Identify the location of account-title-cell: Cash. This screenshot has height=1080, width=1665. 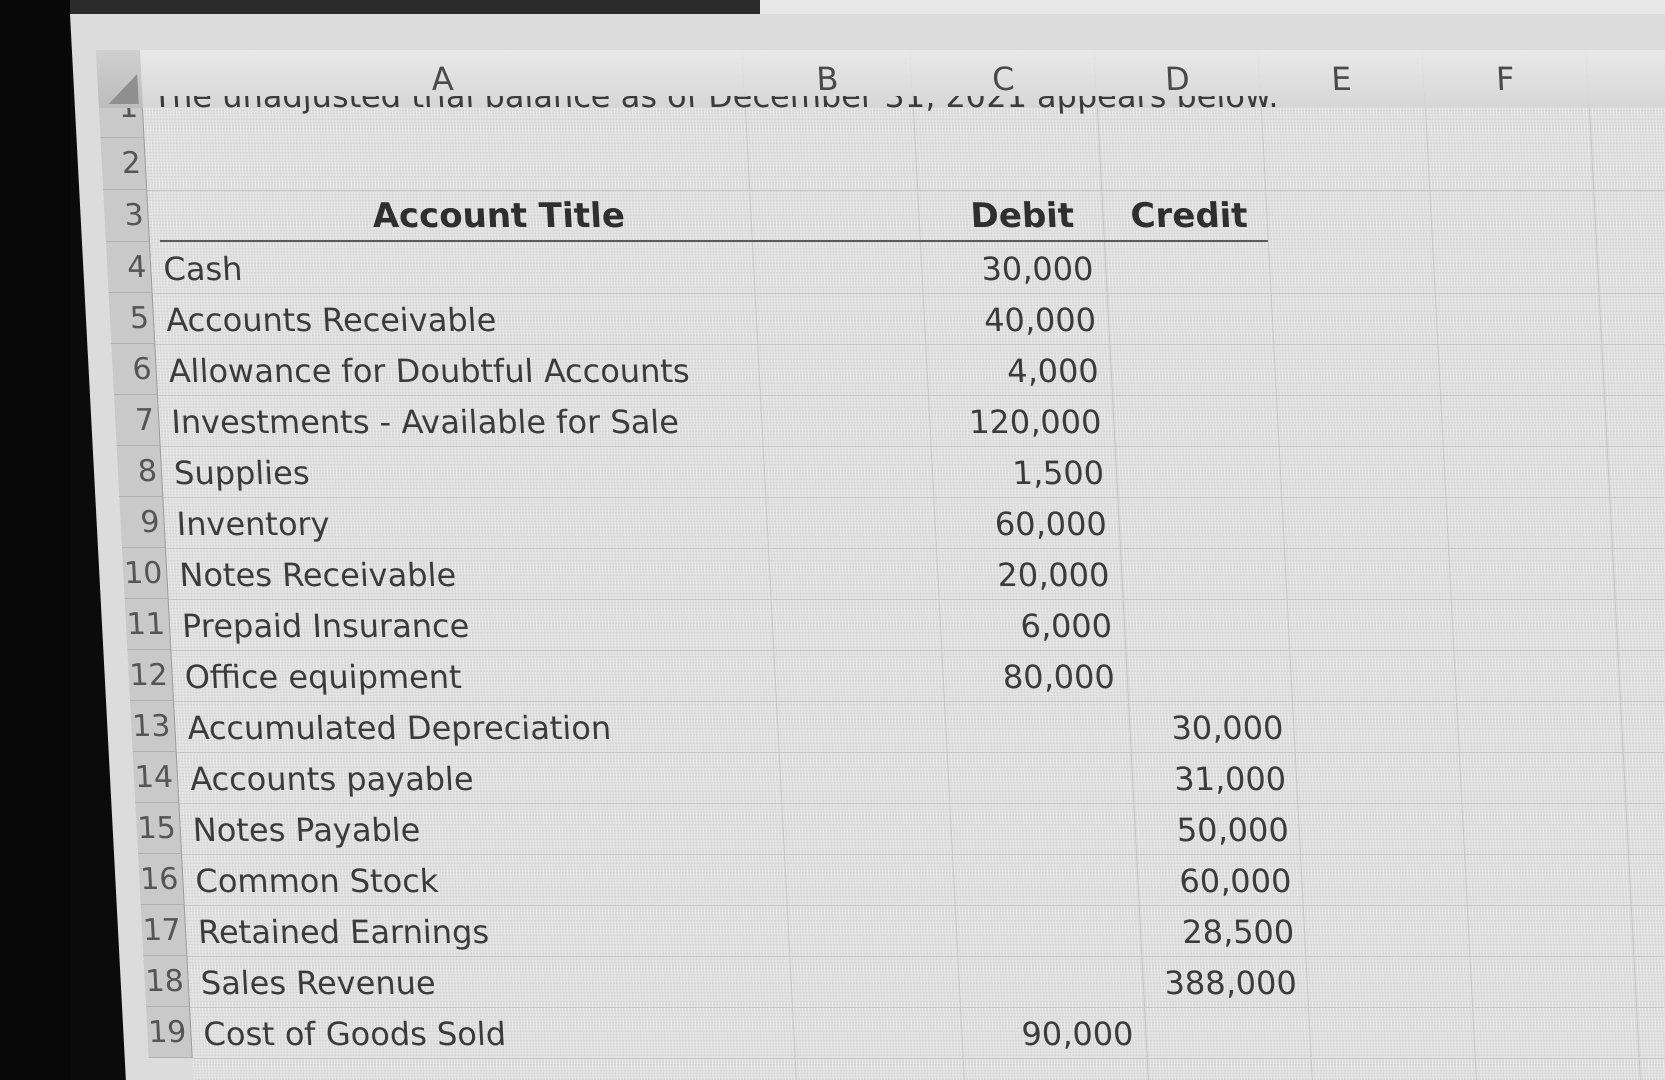
(202, 269).